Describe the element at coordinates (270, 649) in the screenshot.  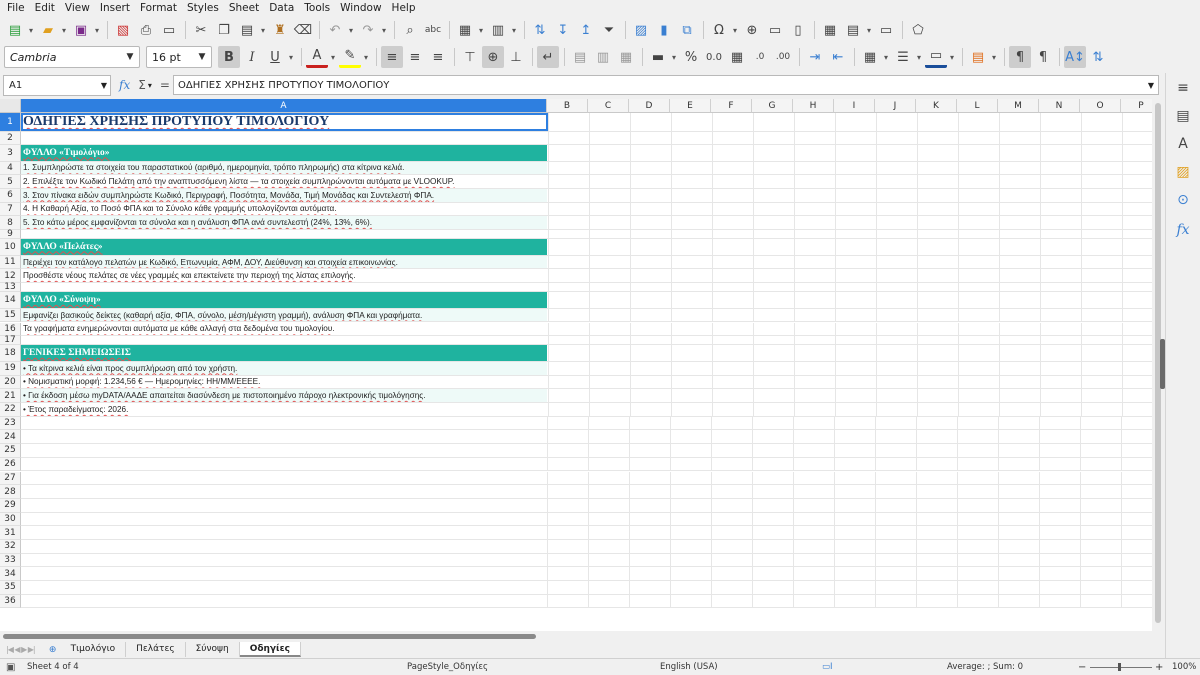
I see `sheet-tab: Οδηγίες` at that location.